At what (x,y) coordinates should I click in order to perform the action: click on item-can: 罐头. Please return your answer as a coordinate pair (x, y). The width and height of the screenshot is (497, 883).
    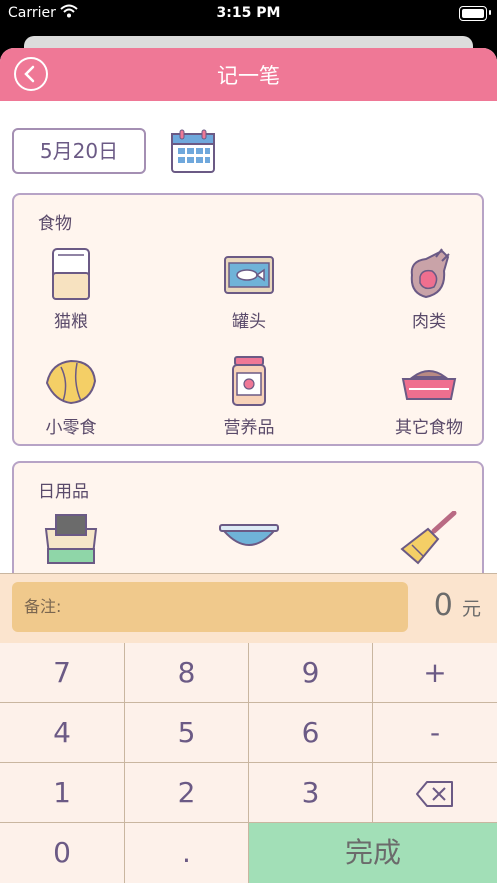
    Looking at the image, I should click on (249, 288).